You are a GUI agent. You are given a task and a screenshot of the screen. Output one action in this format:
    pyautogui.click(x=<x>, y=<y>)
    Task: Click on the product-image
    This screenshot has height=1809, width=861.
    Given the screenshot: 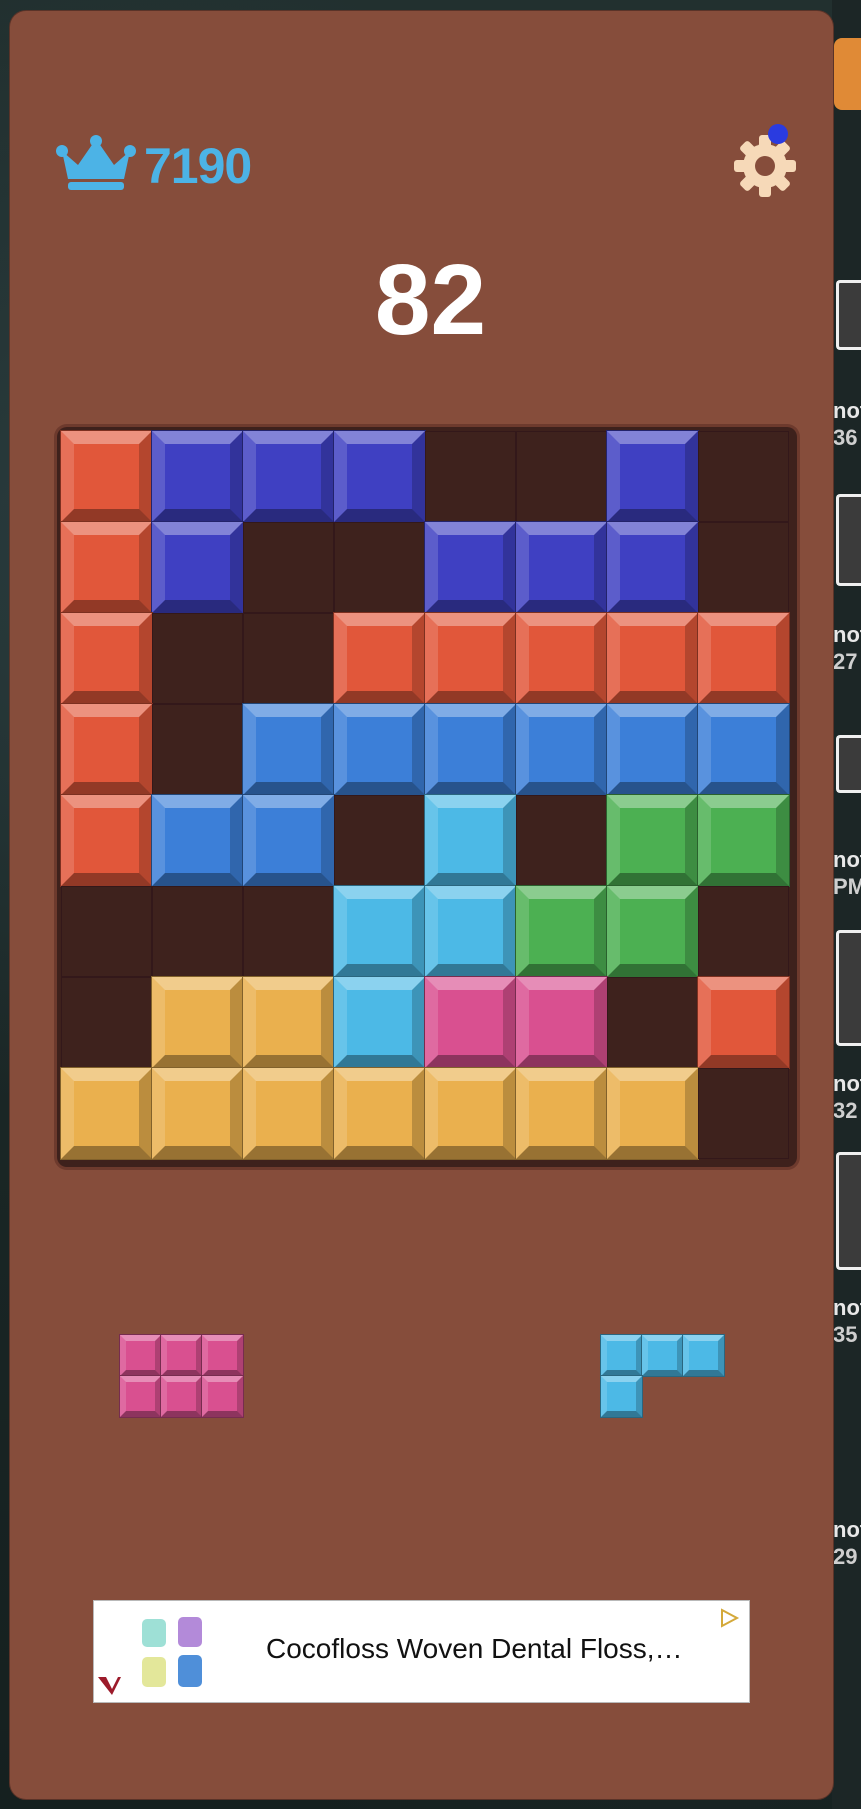 What is the action you would take?
    pyautogui.click(x=172, y=1652)
    